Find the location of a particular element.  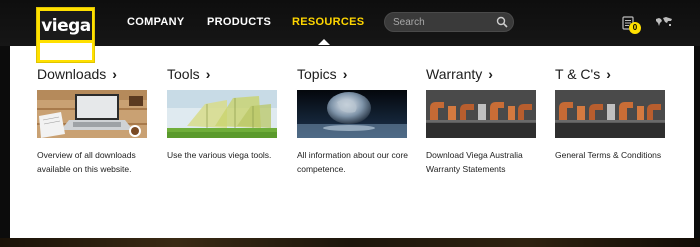

logo-text: viega is located at coordinates (66, 25).